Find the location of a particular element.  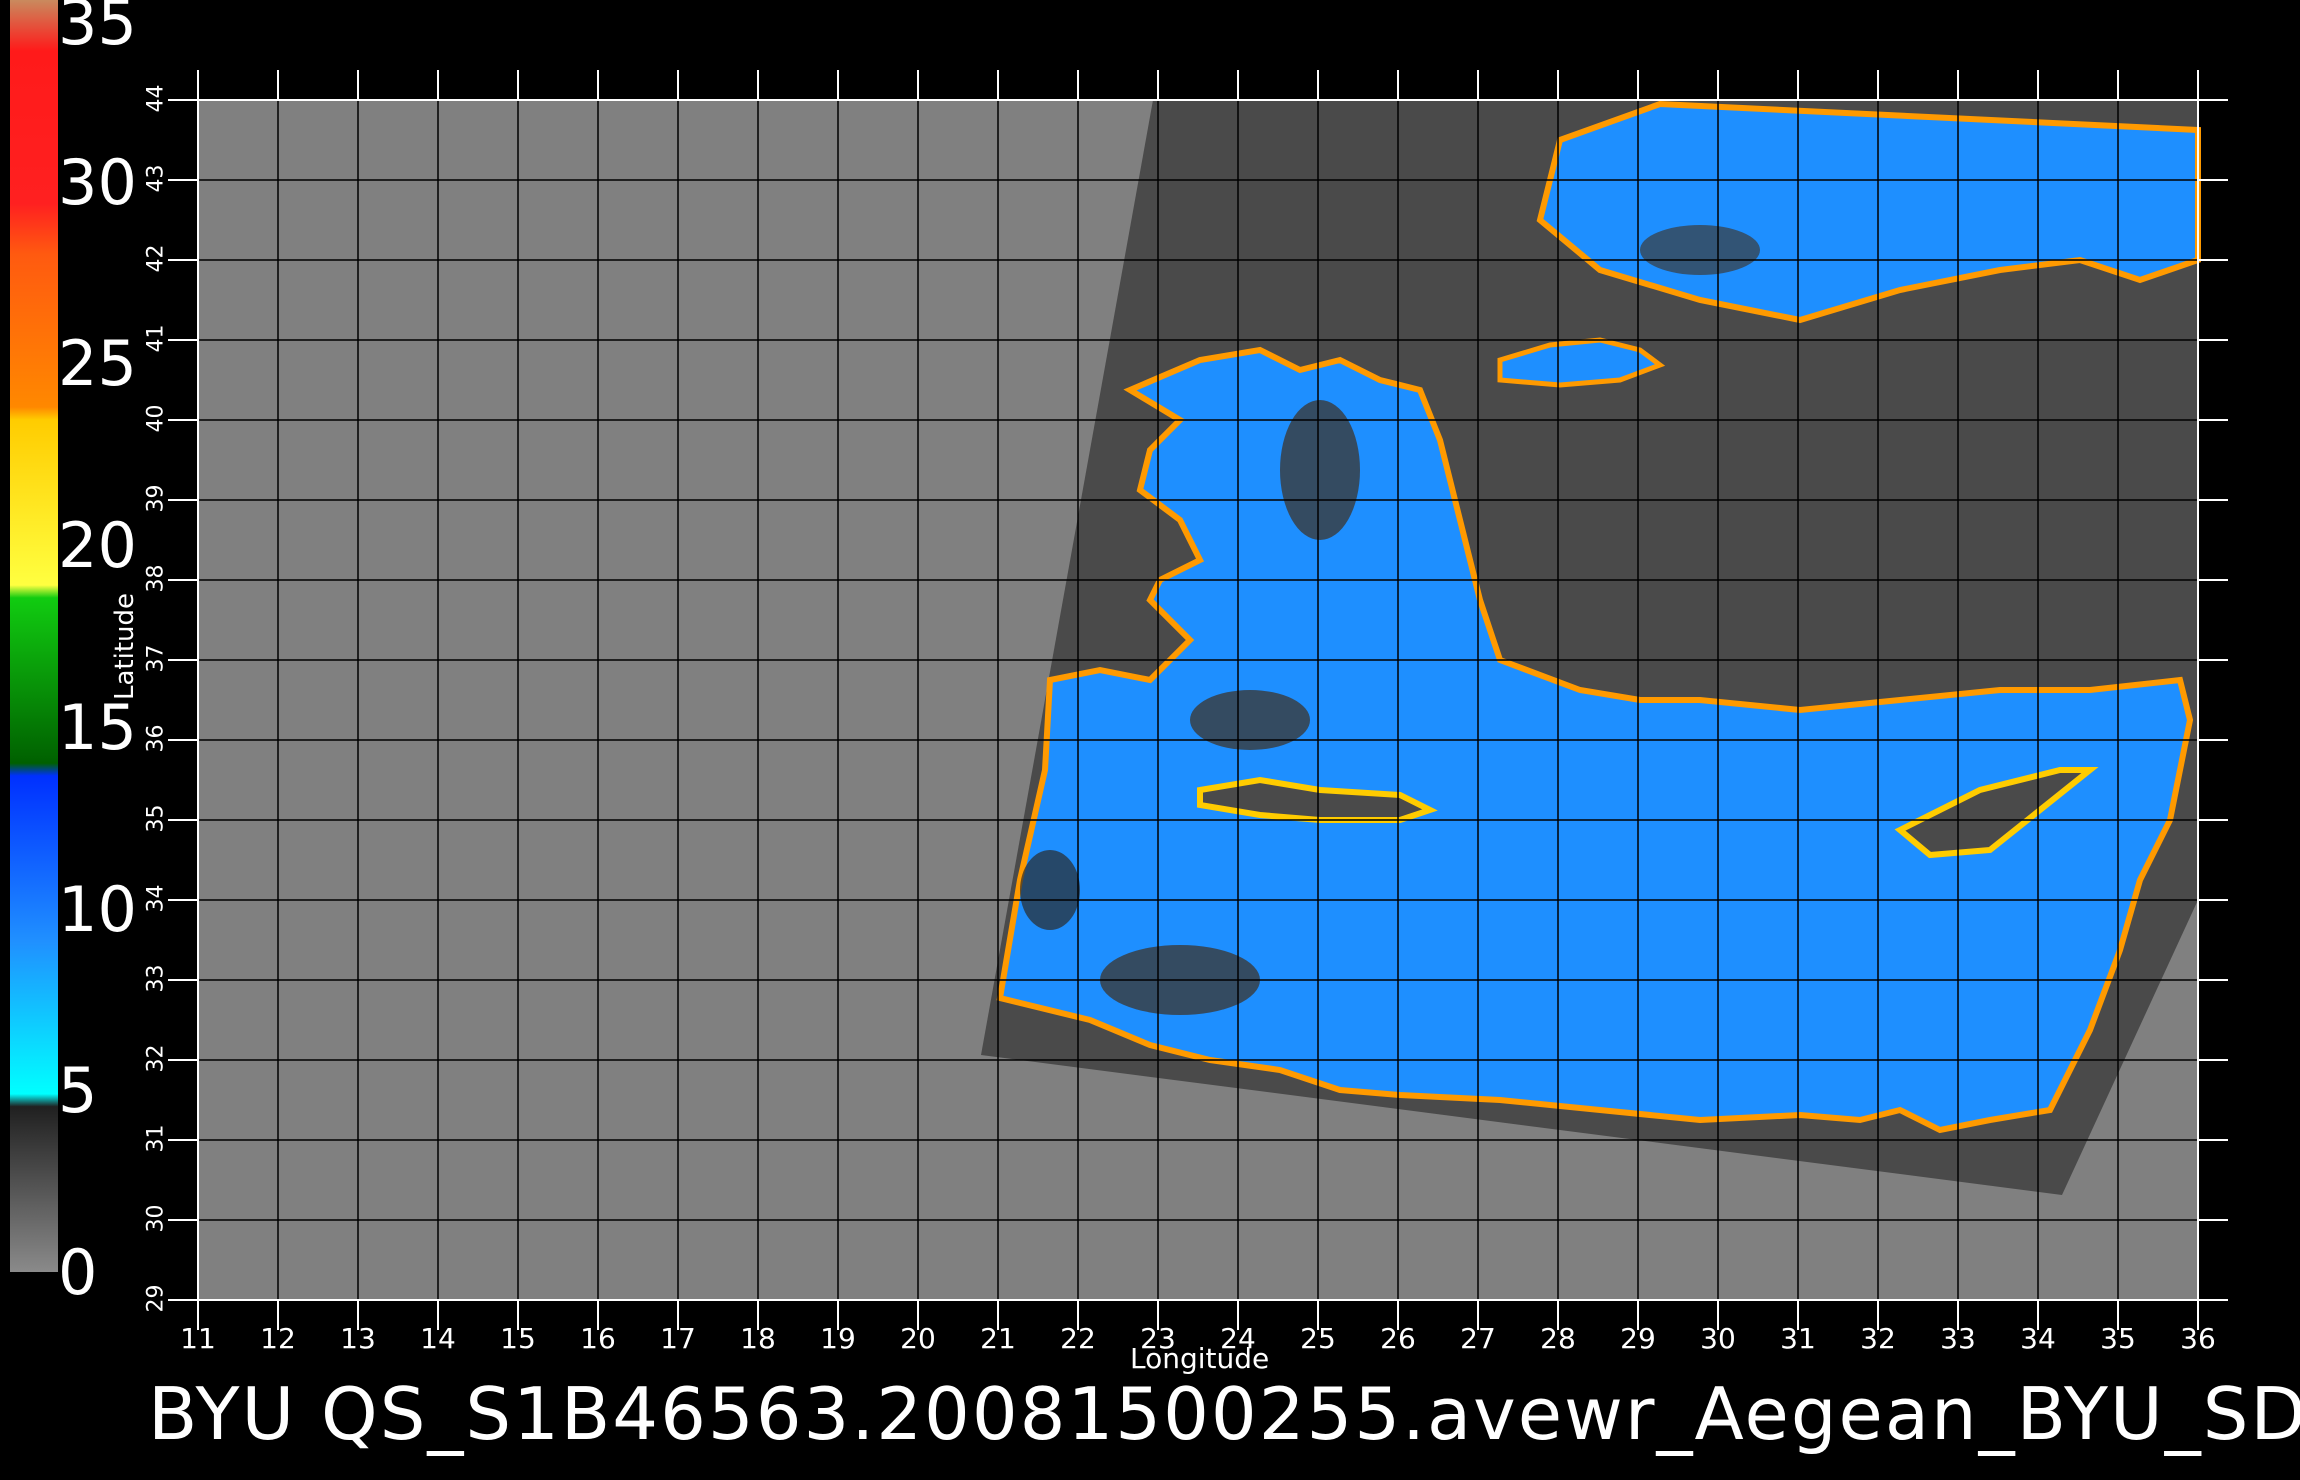

longitude-tick-label: 30 is located at coordinates (1718, 1338).